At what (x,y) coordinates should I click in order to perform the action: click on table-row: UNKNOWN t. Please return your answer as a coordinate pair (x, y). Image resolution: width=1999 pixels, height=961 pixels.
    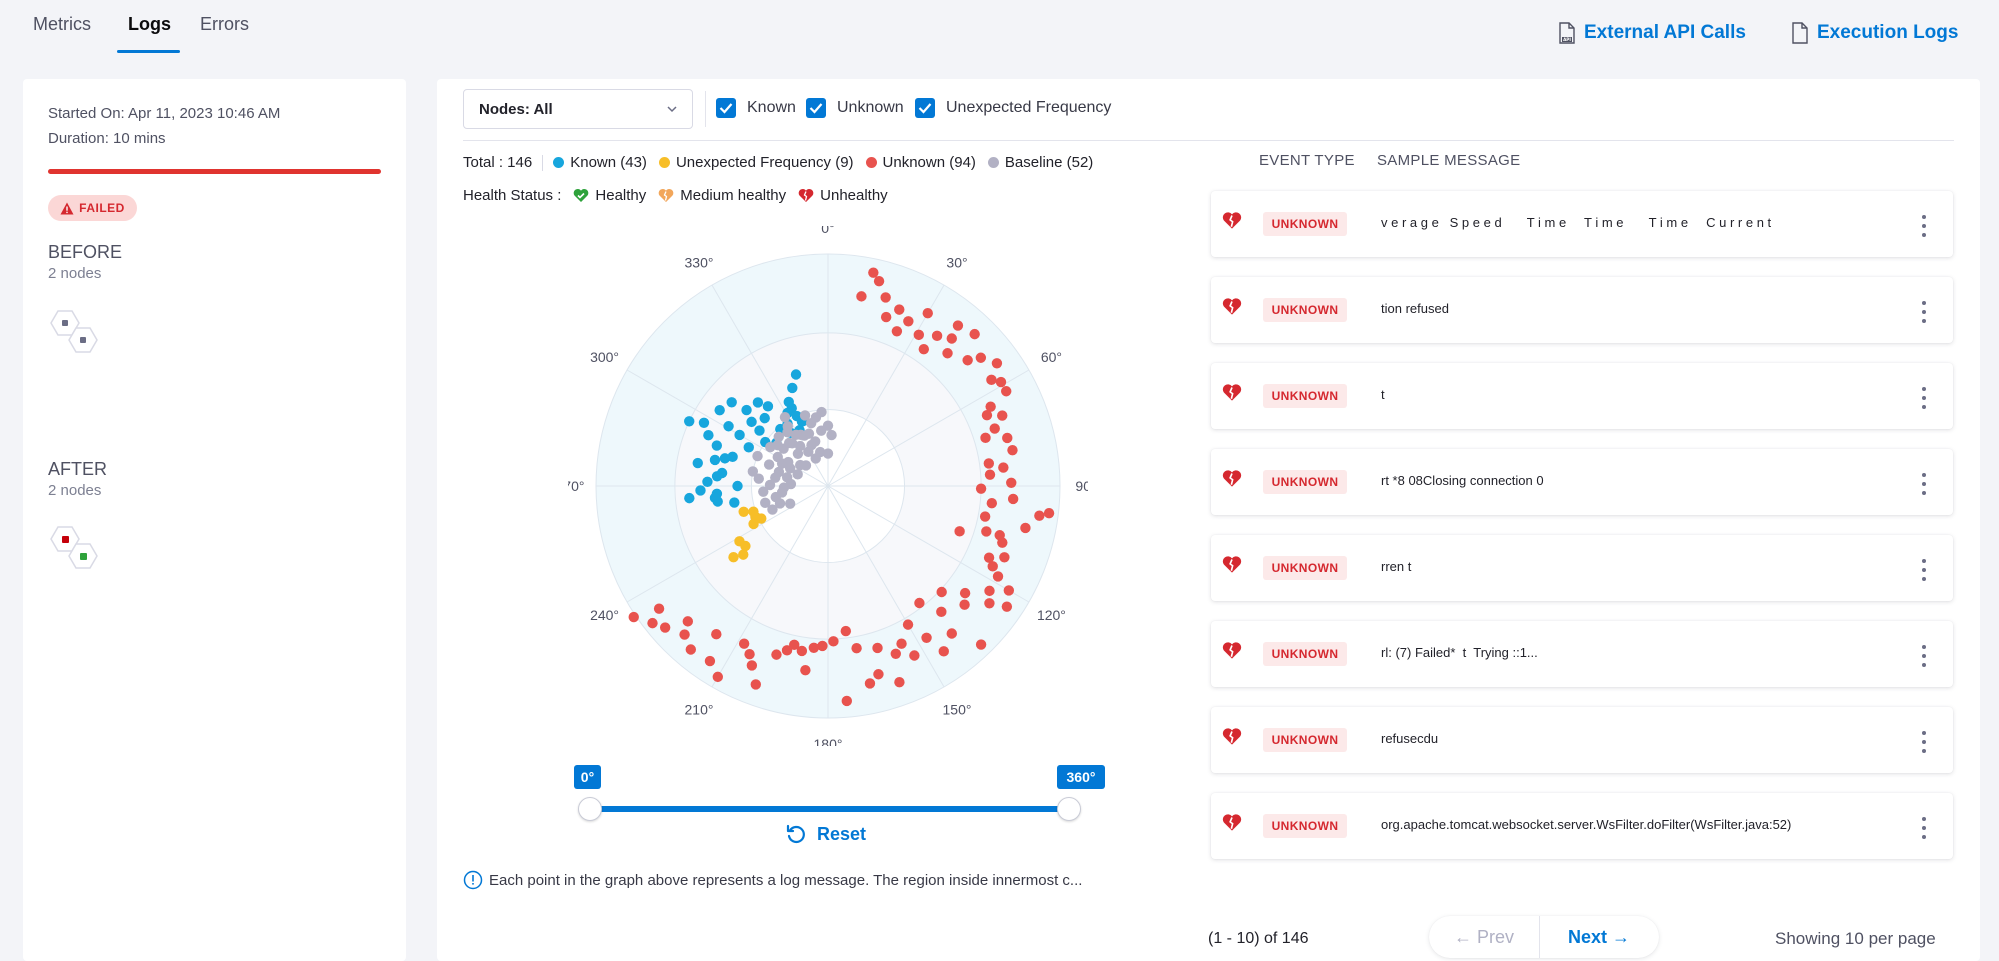
    Looking at the image, I should click on (1582, 396).